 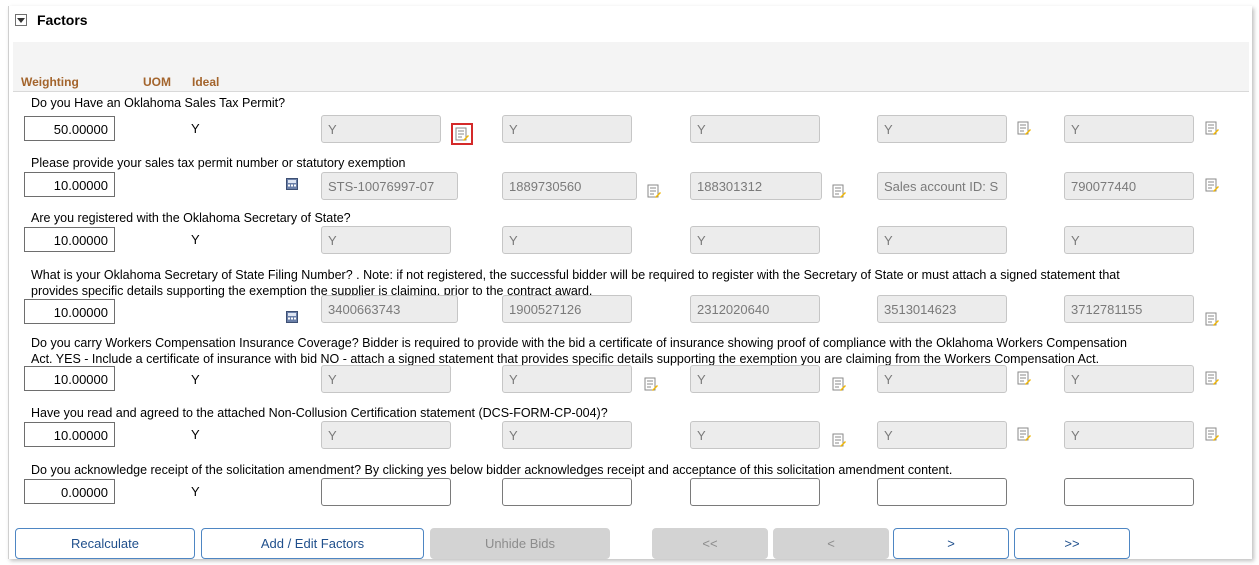 I want to click on last-page-button: >>, so click(x=1072, y=543).